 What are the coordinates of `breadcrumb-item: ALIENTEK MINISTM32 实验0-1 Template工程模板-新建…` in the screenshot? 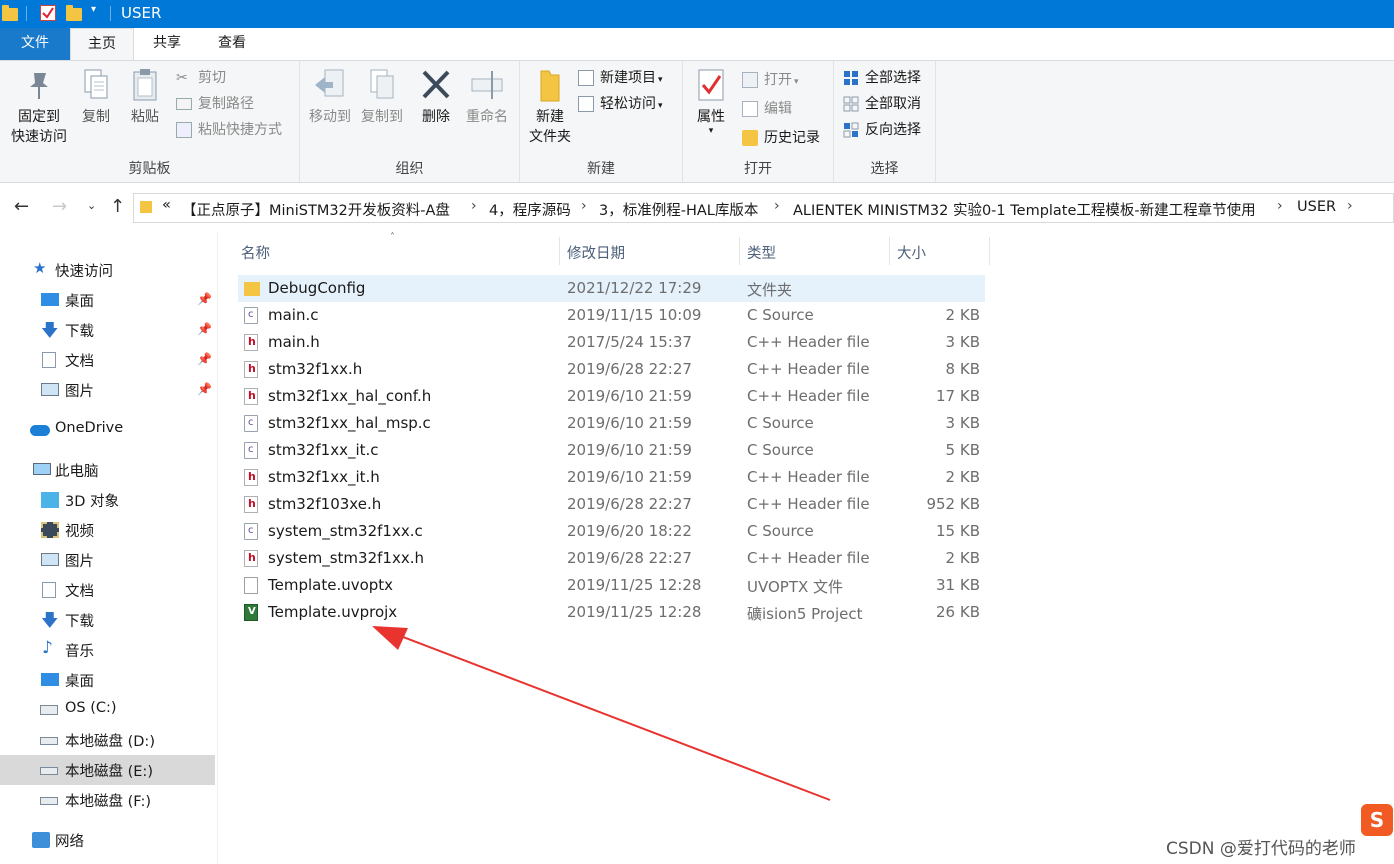 It's located at (1024, 209).